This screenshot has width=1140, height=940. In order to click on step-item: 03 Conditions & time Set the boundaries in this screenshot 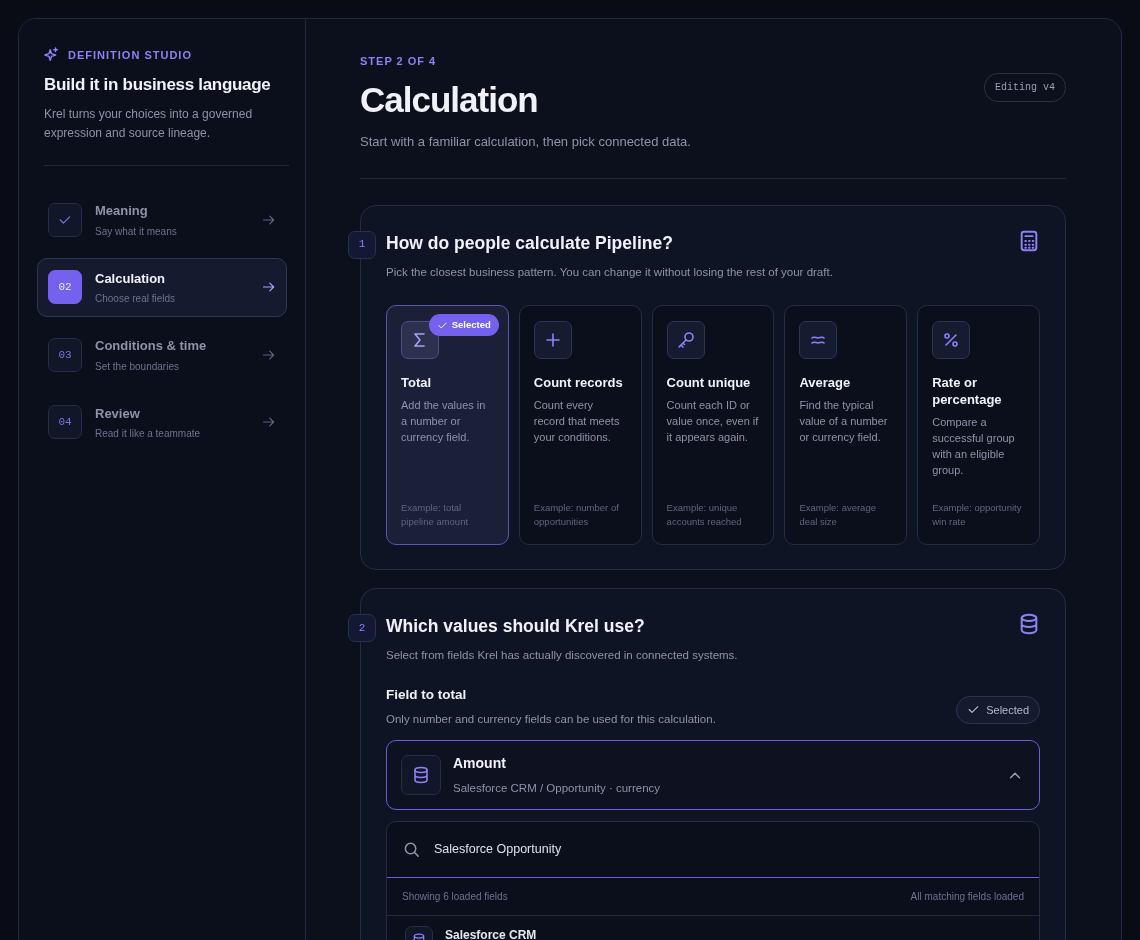, I will do `click(162, 355)`.